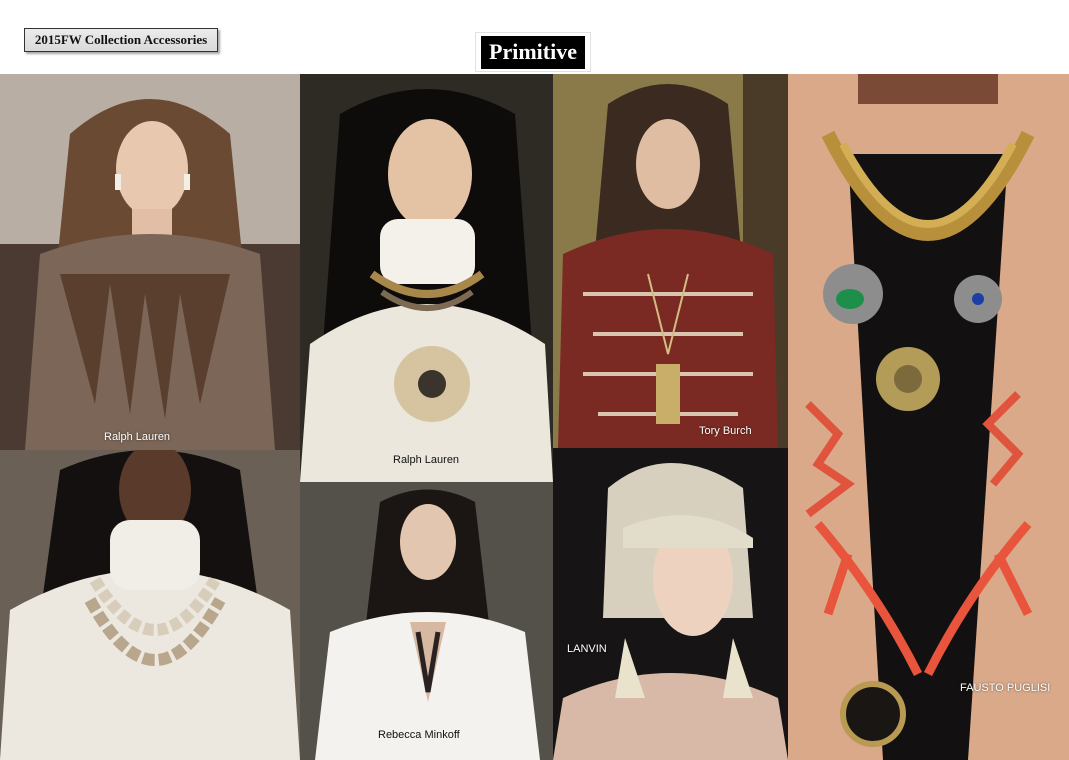  Describe the element at coordinates (670, 261) in the screenshot. I see `photo-tory-burch: Tory Burch` at that location.